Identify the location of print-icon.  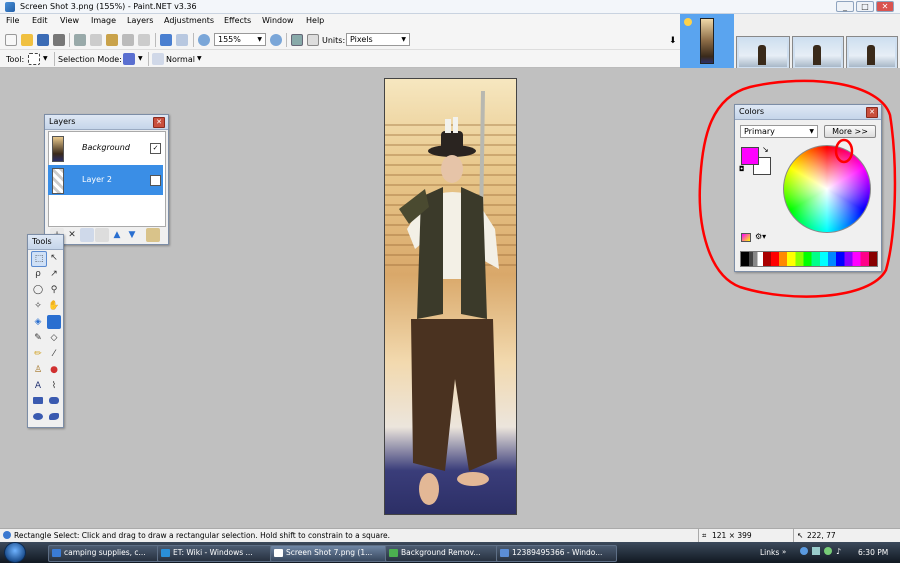
(59, 40).